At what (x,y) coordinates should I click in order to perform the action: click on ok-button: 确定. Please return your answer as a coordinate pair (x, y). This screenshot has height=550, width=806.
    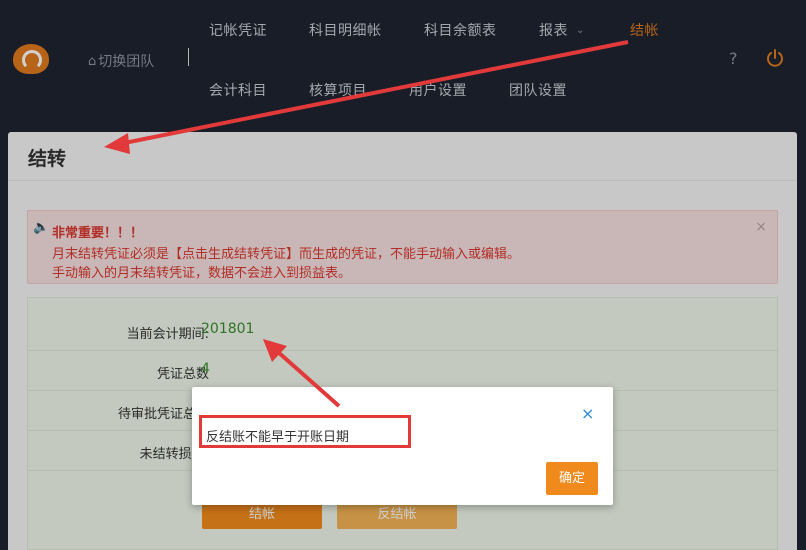
    Looking at the image, I should click on (572, 478).